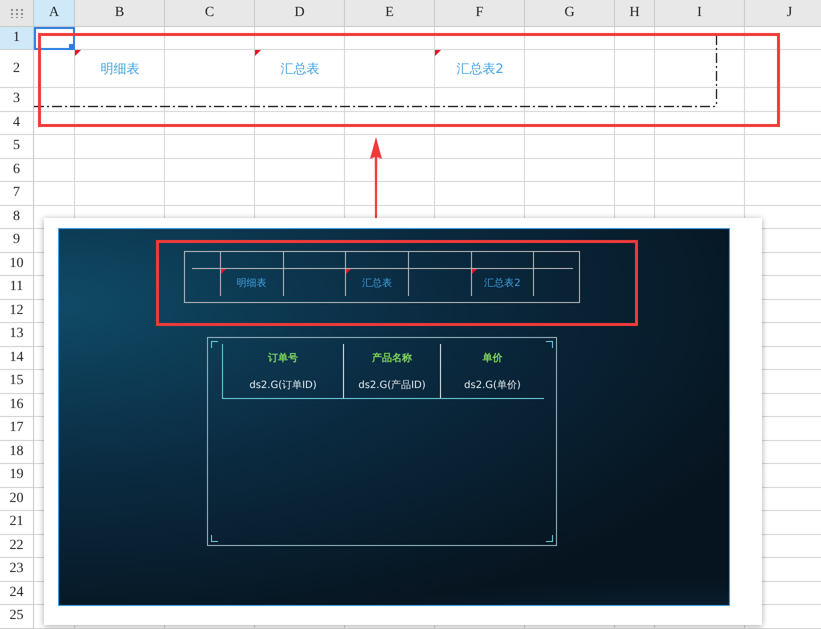  What do you see at coordinates (120, 69) in the screenshot?
I see `sheet-cell: 明细表` at bounding box center [120, 69].